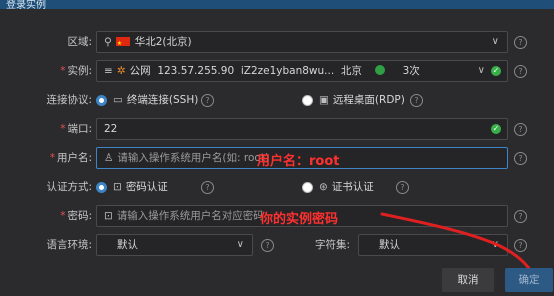 The width and height of the screenshot is (554, 296). I want to click on confirm-button: 确定, so click(529, 280).